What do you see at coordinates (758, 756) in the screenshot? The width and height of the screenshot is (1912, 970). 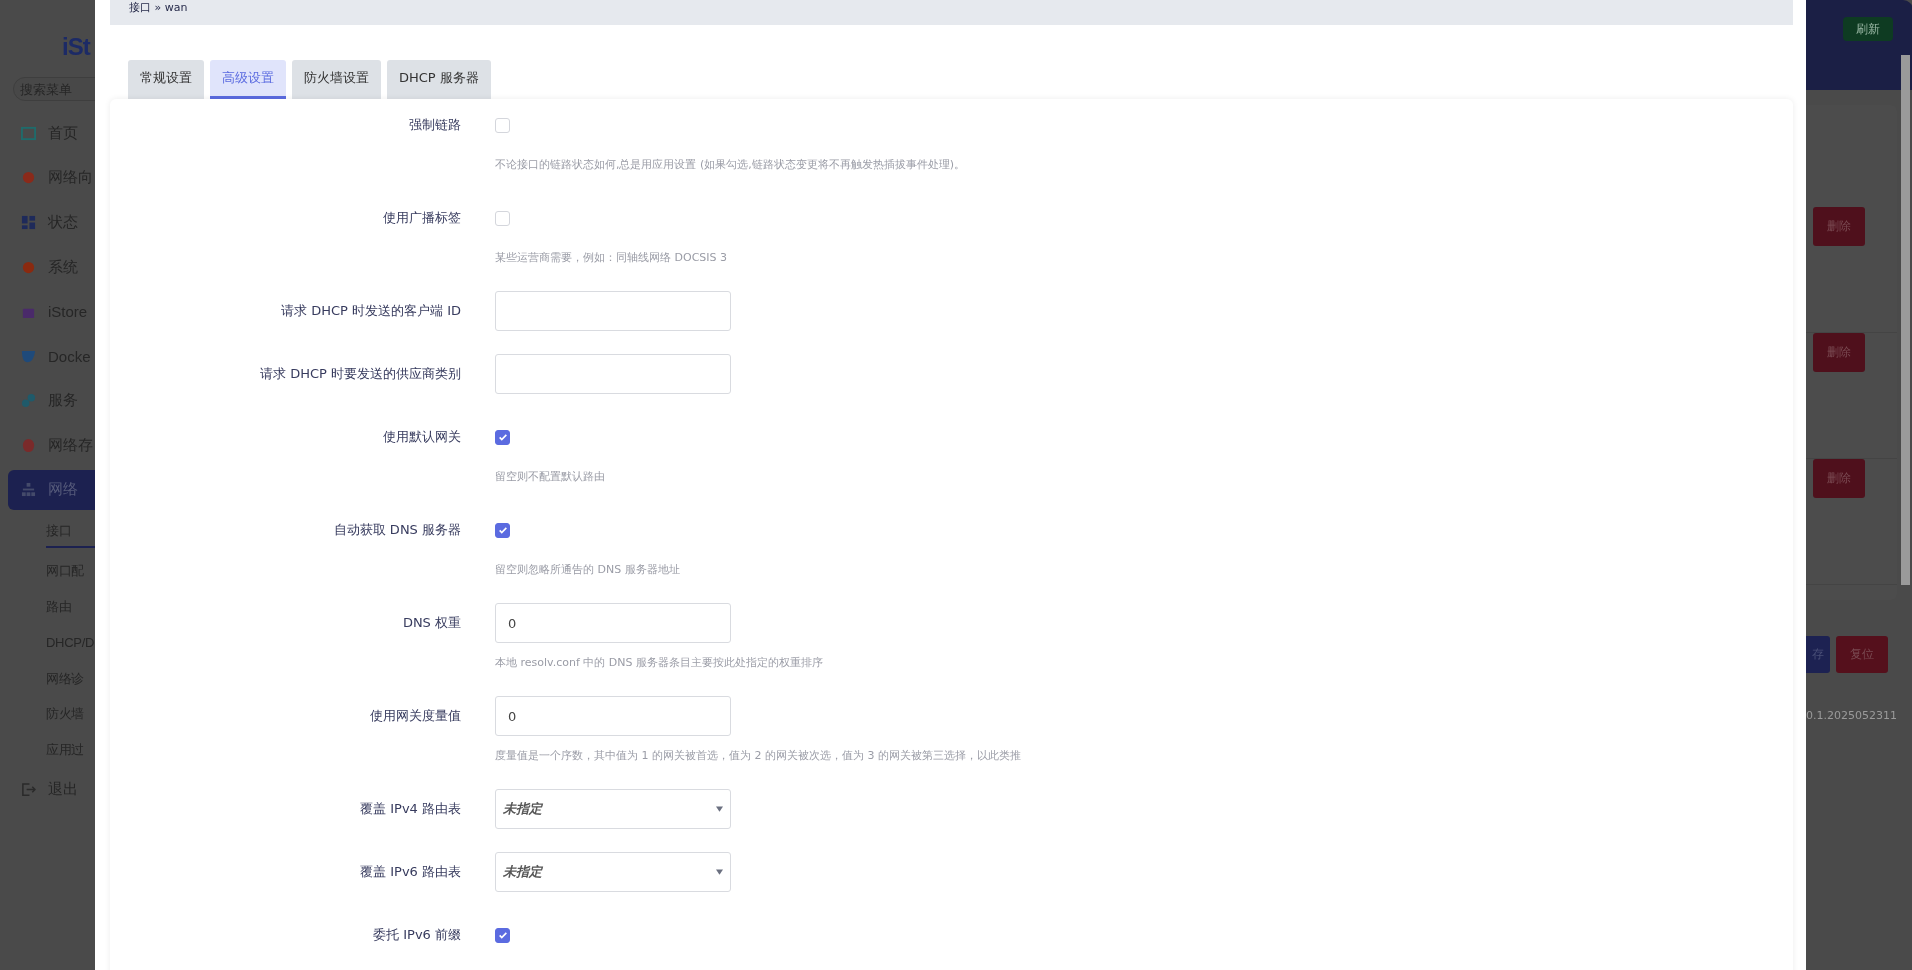 I see `field-hint: 度量值是一个序数，其中值为 1 的网关被首选，值为 2 的网关被次选，值为 3 的网关被第三选择，以此类推` at bounding box center [758, 756].